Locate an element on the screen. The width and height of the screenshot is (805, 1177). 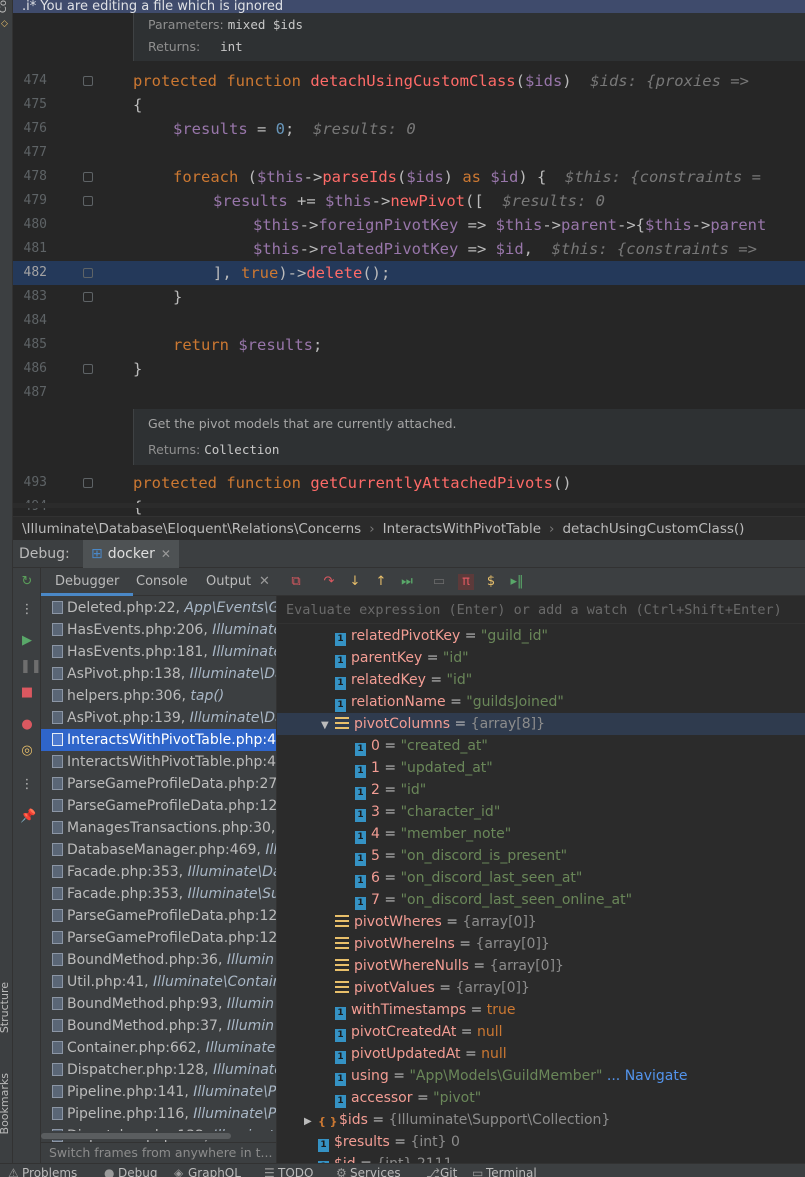
scrollbar-thumb is located at coordinates (136, 1136).